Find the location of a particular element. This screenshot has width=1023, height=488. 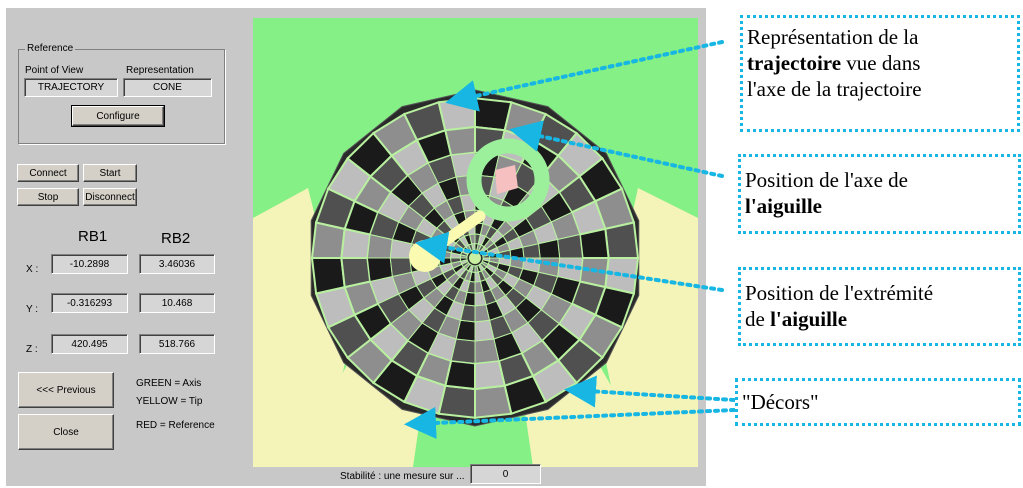

point-of-view-field: TRAJECTORY is located at coordinates (71, 87).